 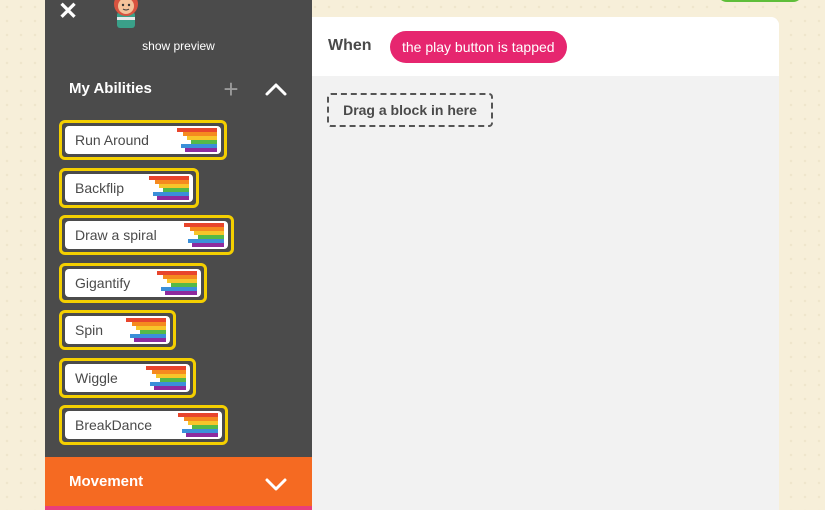 What do you see at coordinates (103, 283) in the screenshot?
I see `ability-label: Gigantify` at bounding box center [103, 283].